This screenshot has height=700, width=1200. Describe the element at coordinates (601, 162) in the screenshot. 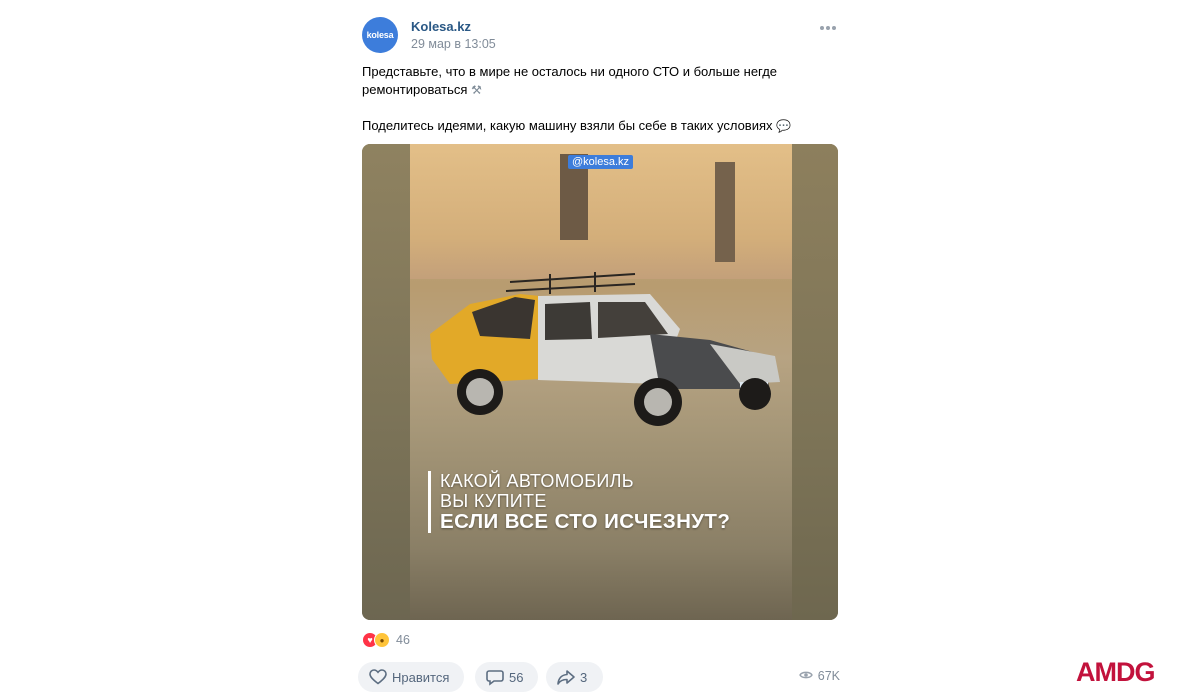

I see `image-watermark: @kolesa.kz` at that location.